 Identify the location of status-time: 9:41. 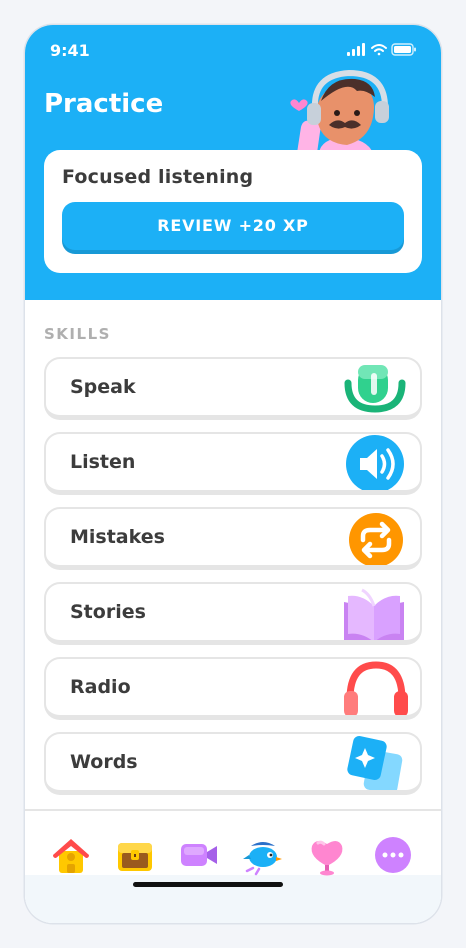
(70, 50).